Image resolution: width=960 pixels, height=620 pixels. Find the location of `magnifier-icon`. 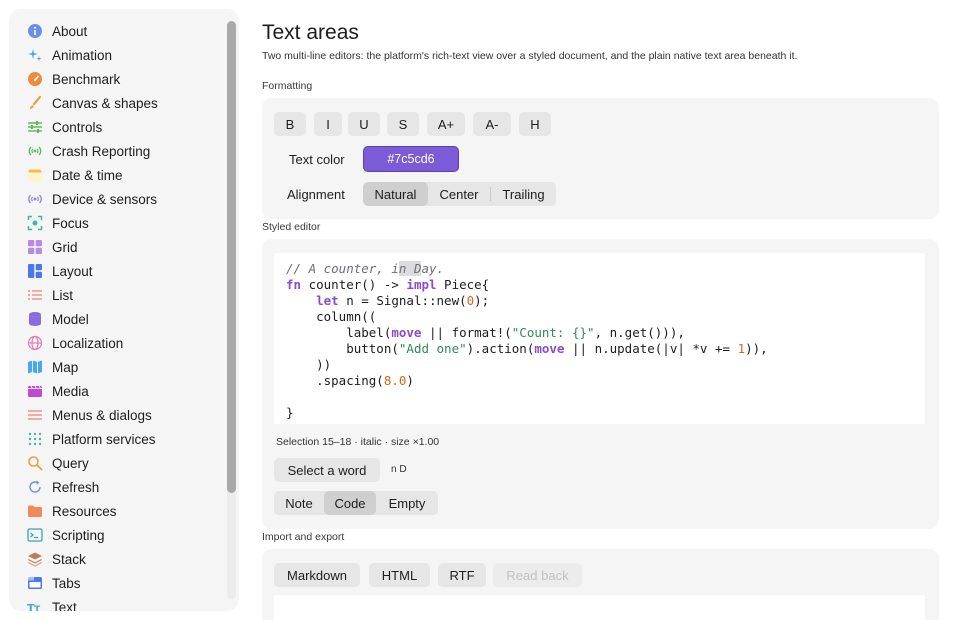

magnifier-icon is located at coordinates (35, 463).